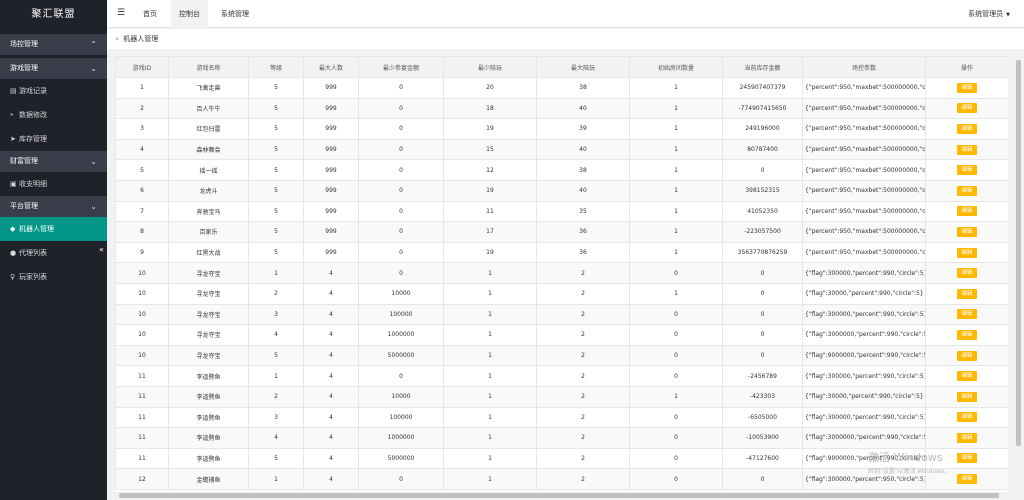  What do you see at coordinates (762, 211) in the screenshot?
I see `table-cell: 41052350` at bounding box center [762, 211].